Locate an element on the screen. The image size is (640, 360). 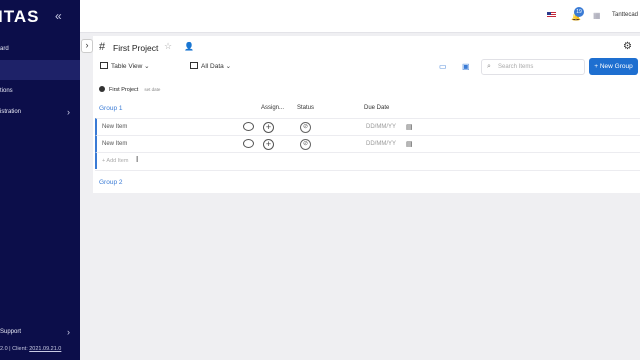
sidebar-item-projects is located at coordinates (40, 70).